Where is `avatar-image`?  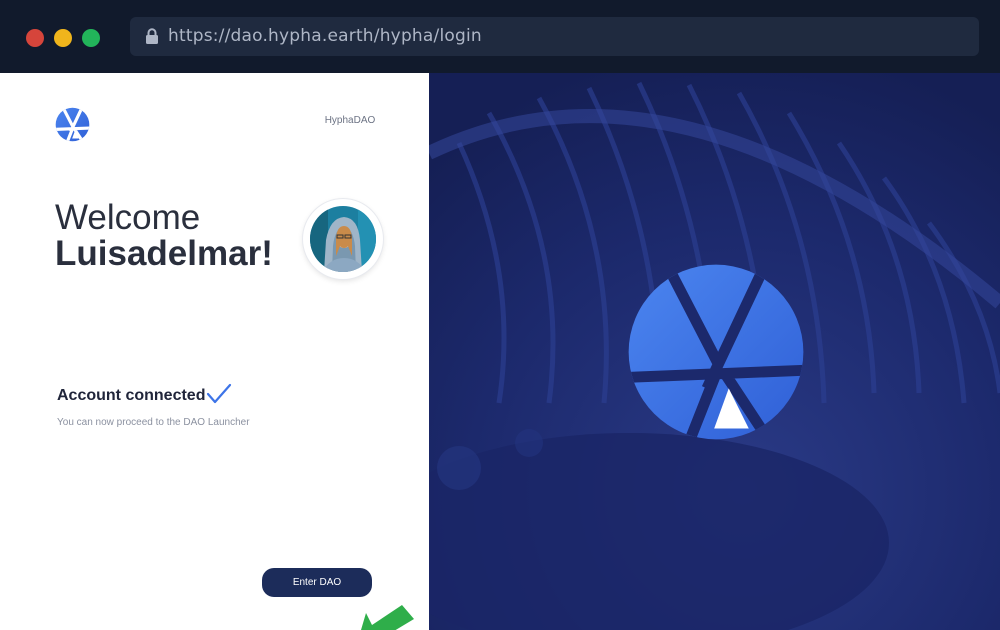 avatar-image is located at coordinates (343, 239).